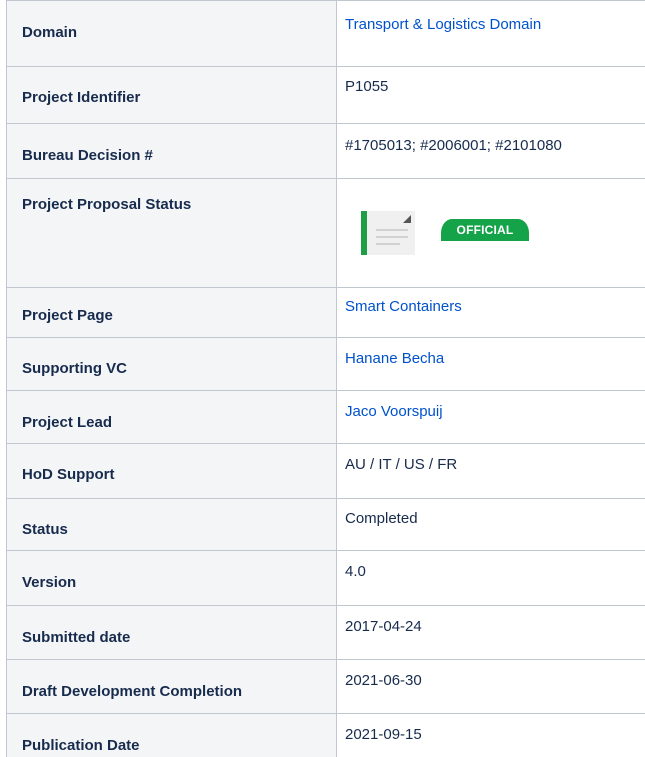  I want to click on domain-link: Transport & Logistics Domain, so click(443, 24).